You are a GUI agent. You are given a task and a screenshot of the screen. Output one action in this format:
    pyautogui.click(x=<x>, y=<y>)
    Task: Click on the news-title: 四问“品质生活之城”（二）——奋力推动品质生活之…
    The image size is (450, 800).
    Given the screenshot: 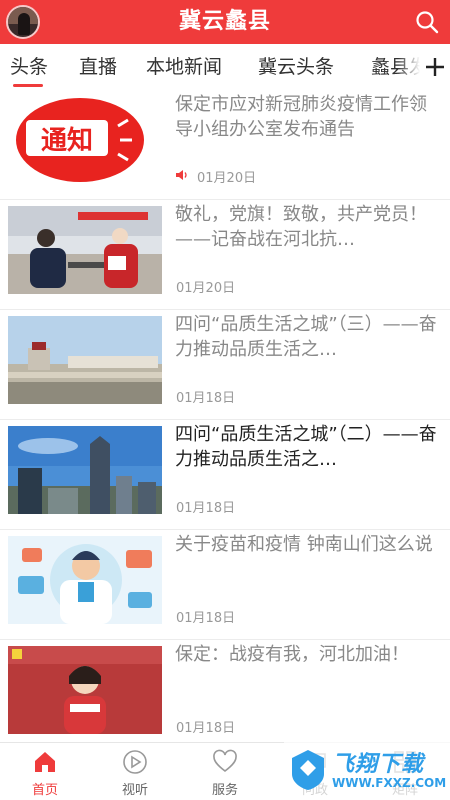 What is the action you would take?
    pyautogui.click(x=306, y=447)
    